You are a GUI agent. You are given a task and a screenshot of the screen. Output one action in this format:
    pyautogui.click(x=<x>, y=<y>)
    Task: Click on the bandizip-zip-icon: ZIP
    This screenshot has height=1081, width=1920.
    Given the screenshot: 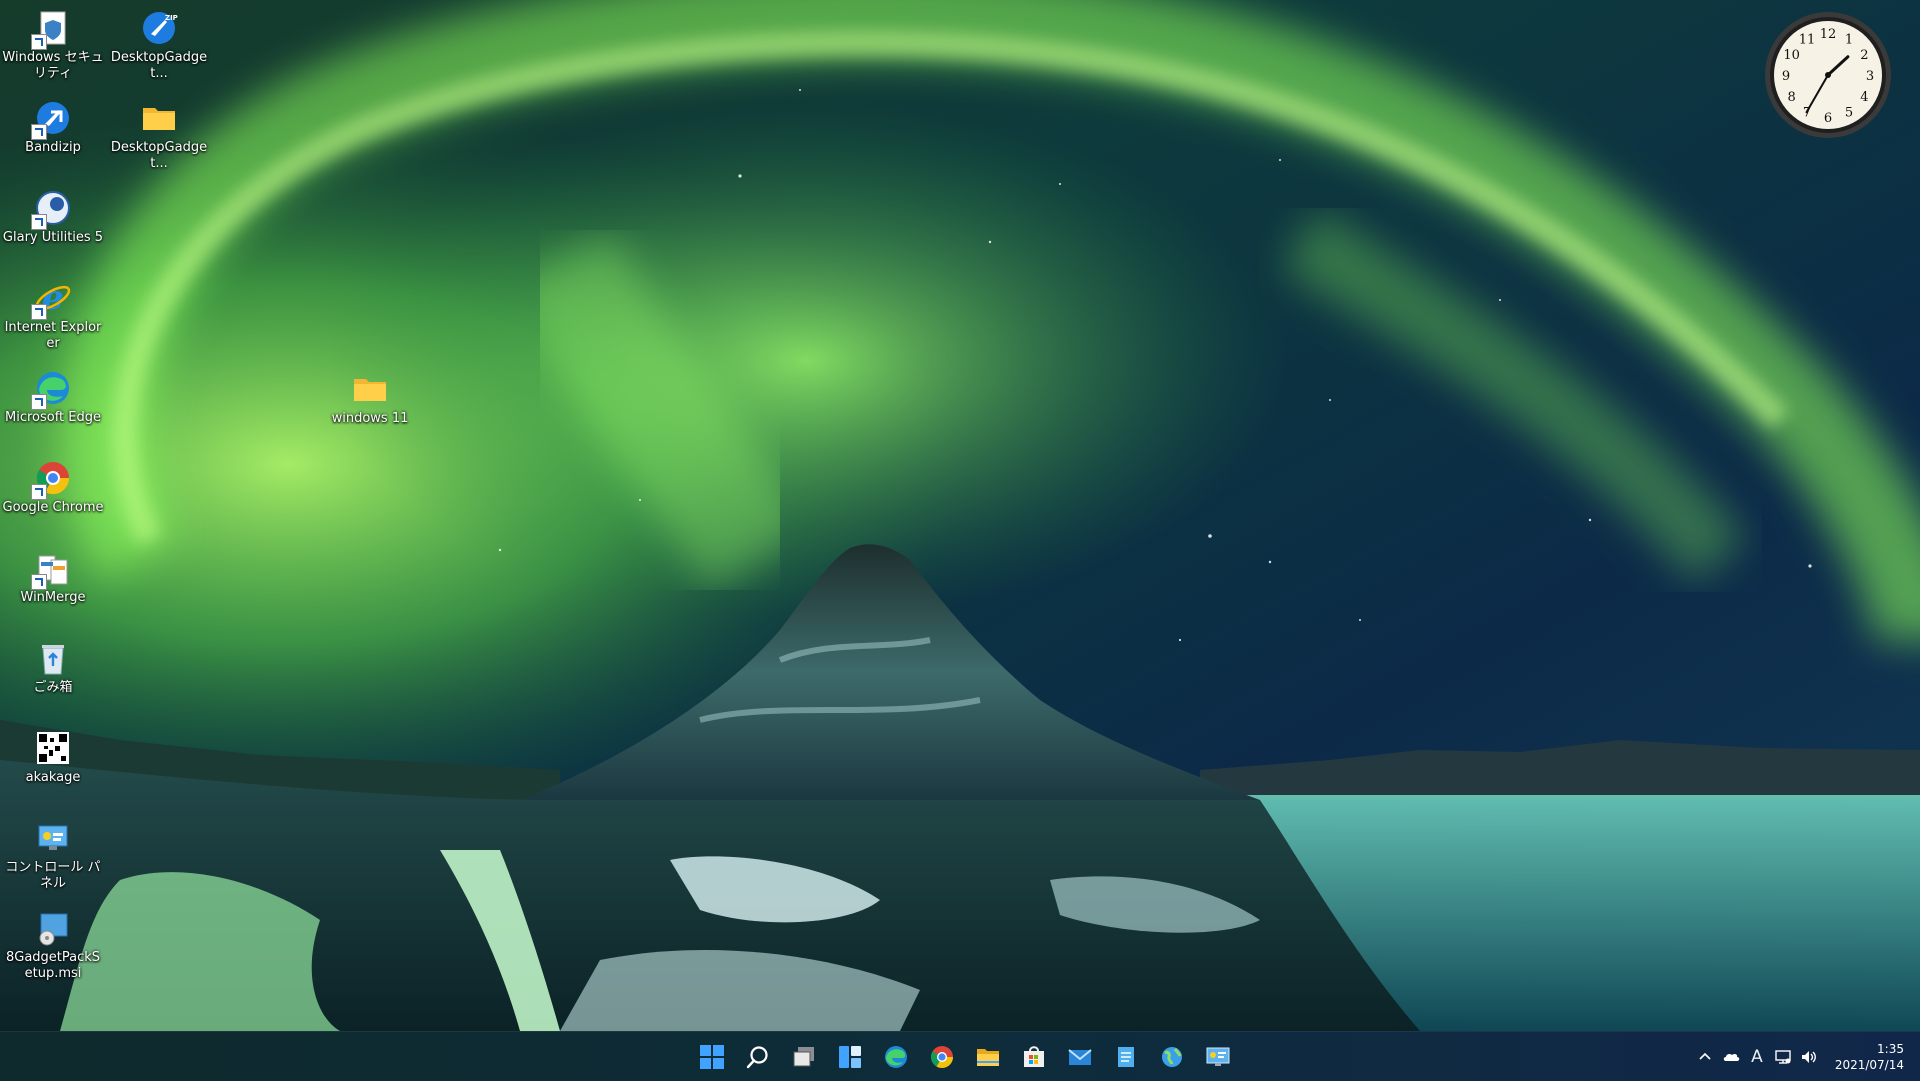 What is the action you would take?
    pyautogui.click(x=159, y=28)
    